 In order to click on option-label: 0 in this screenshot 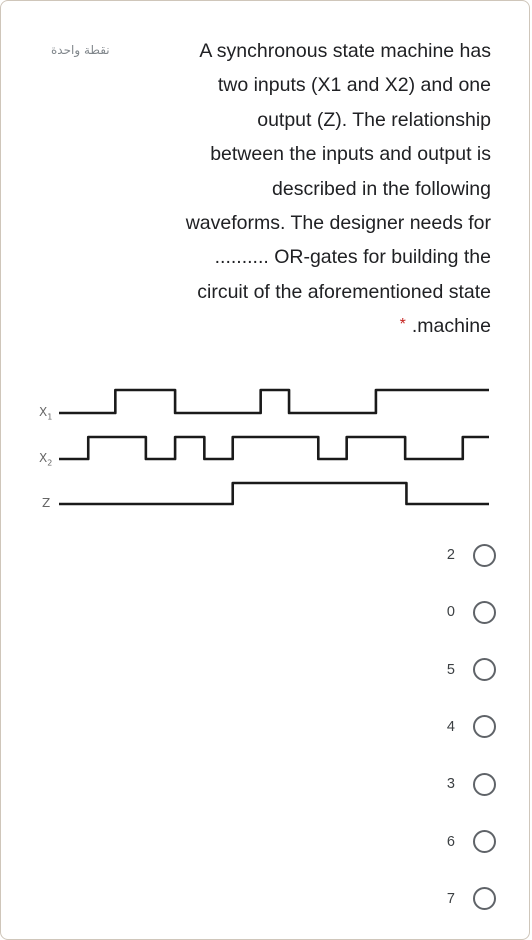, I will do `click(450, 612)`.